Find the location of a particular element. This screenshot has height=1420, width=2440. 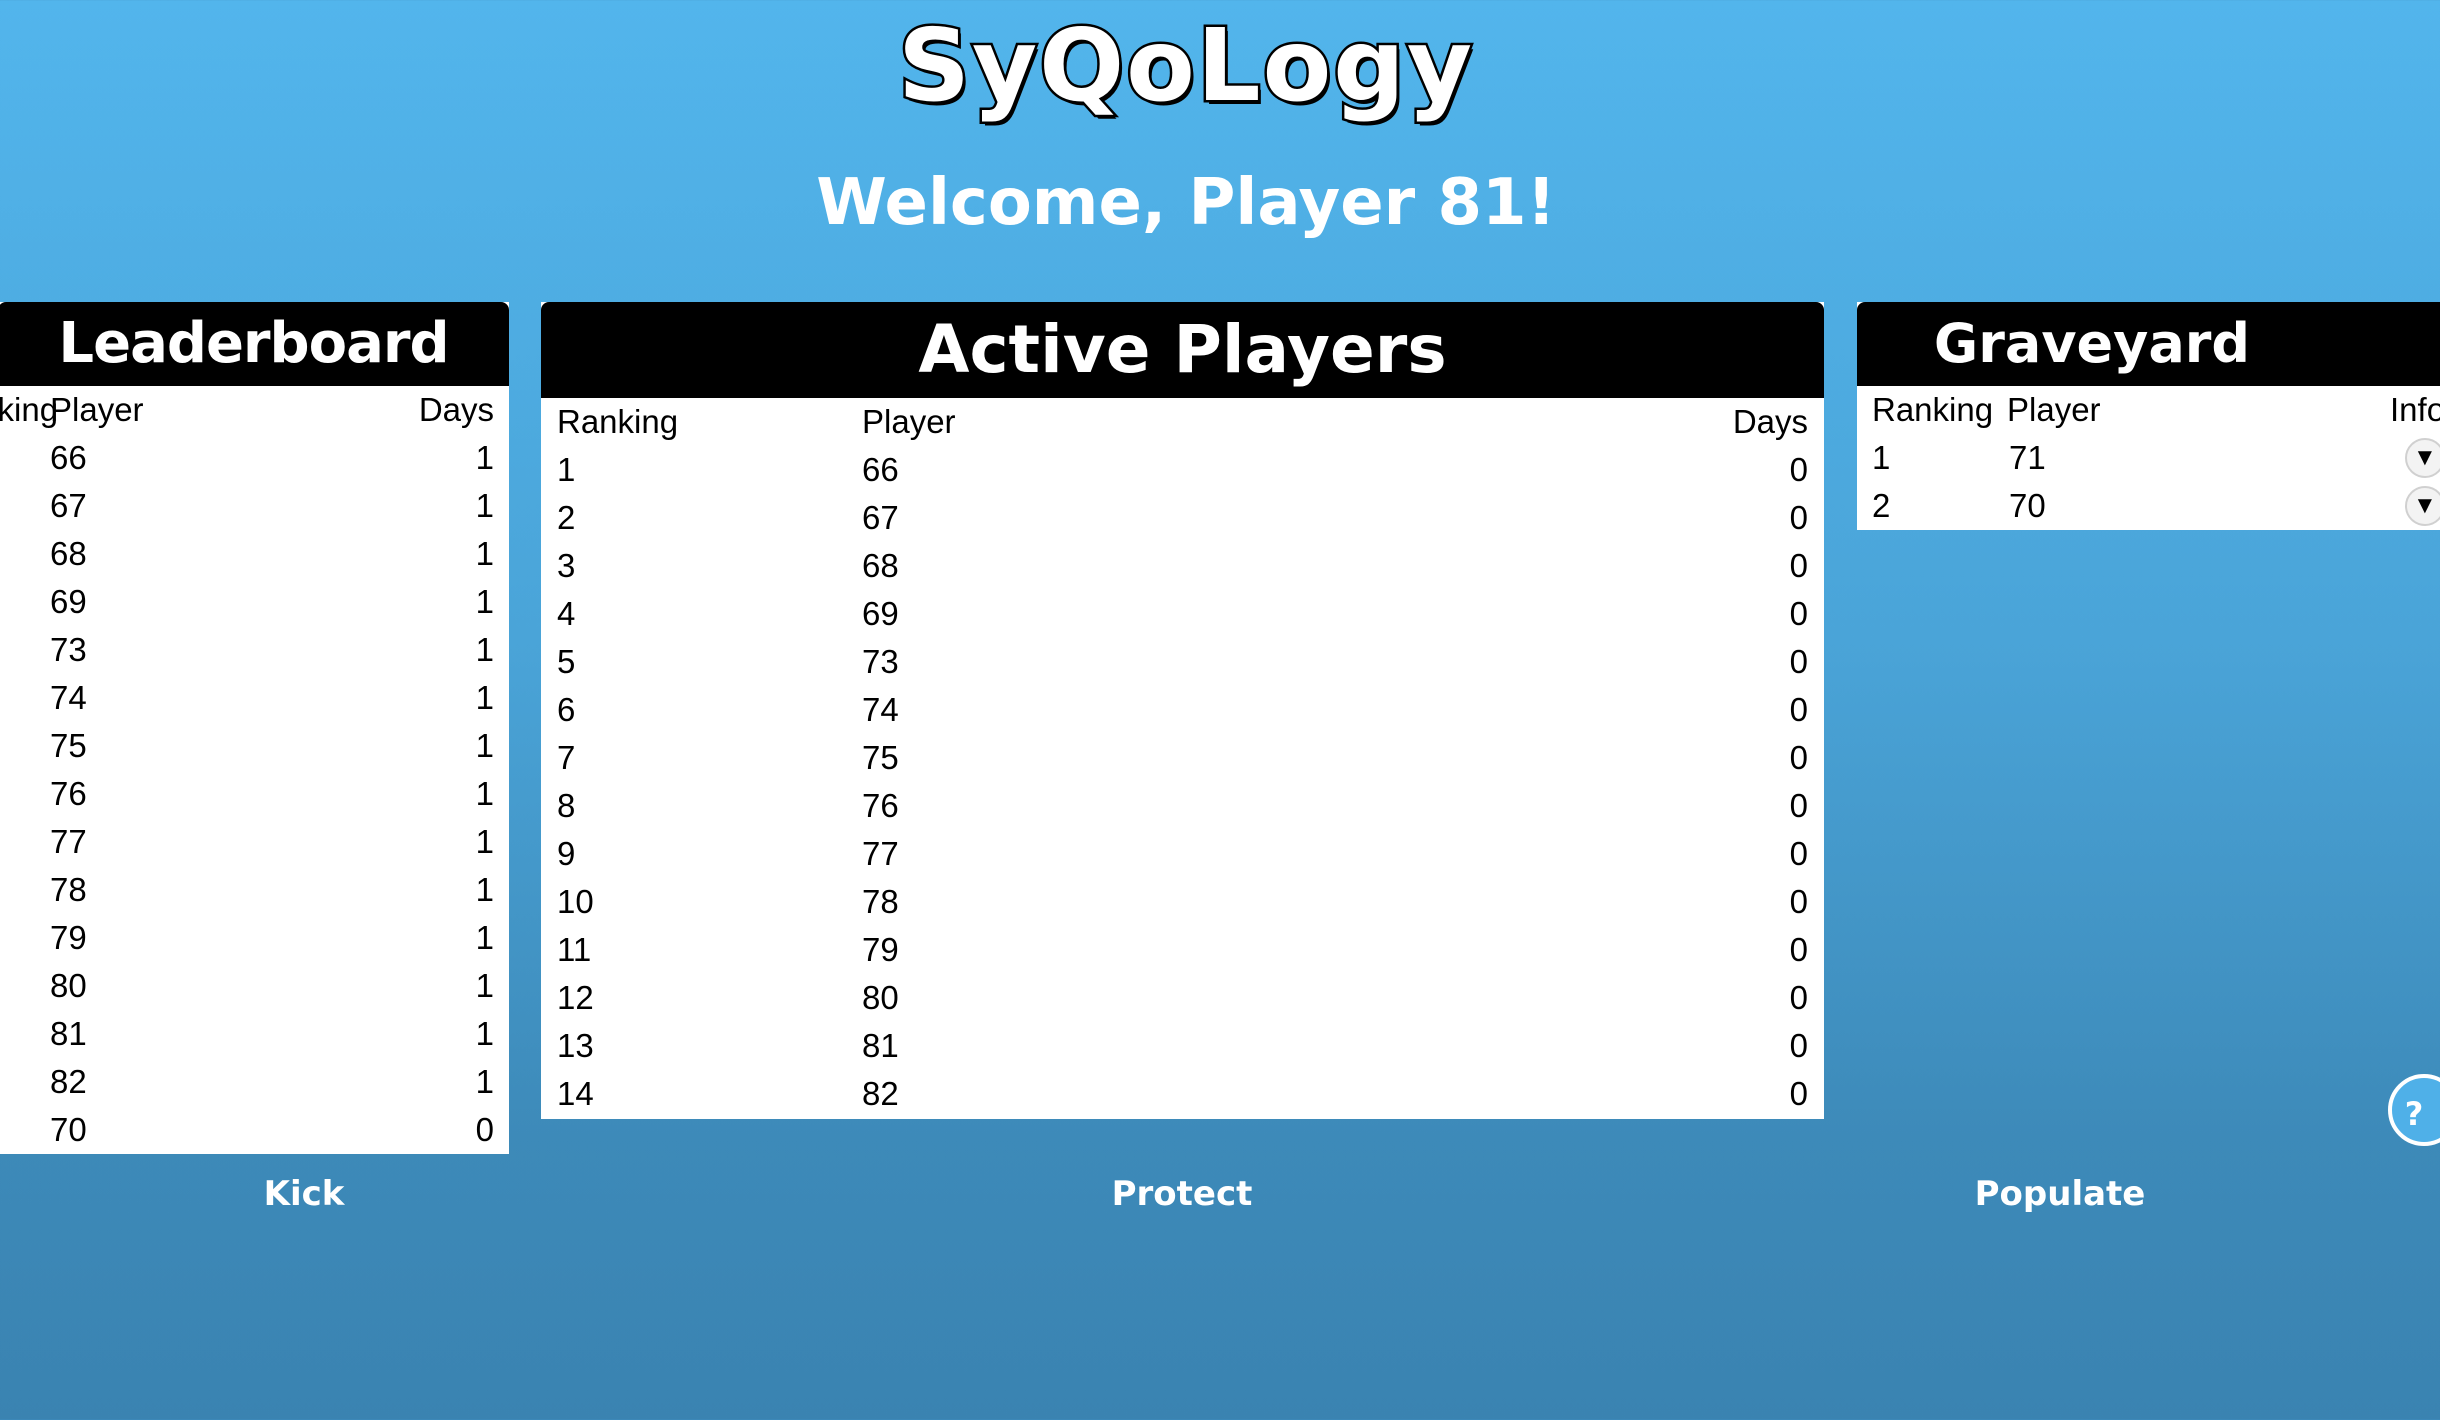

active-player-cell: 67 is located at coordinates (880, 517).